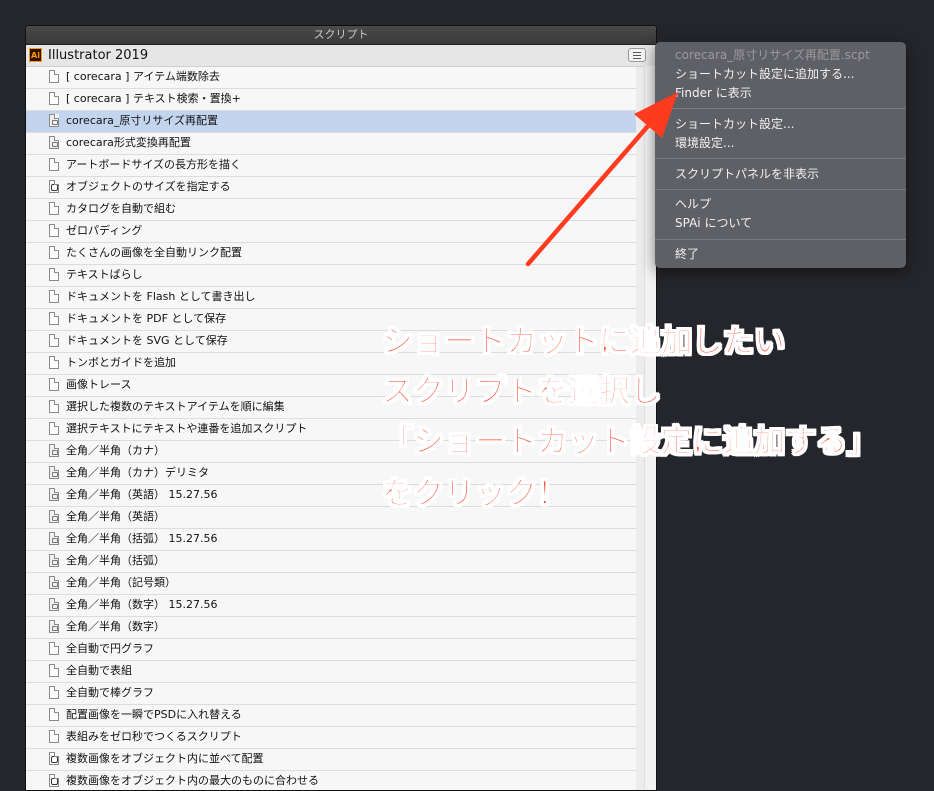 This screenshot has height=791, width=934. I want to click on annotation-line-4: をクリック！, so click(475, 494).